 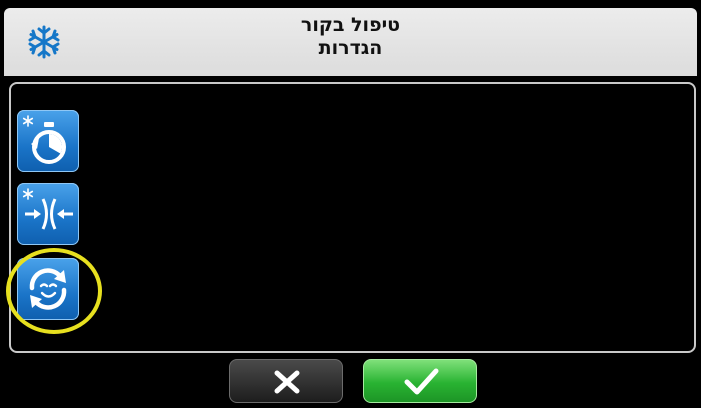 I want to click on confirm-button, so click(x=420, y=381).